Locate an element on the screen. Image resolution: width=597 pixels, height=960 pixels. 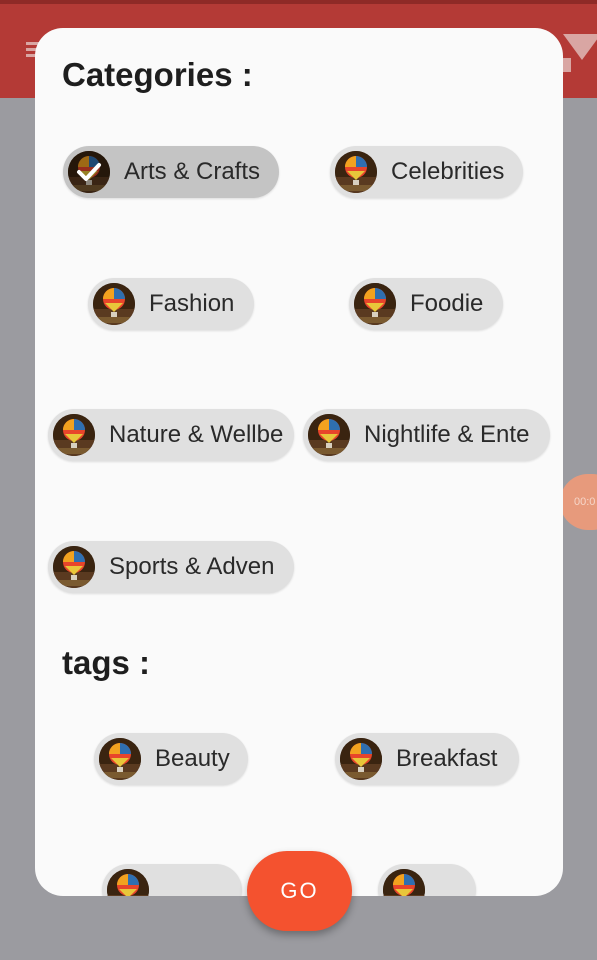
categories-title: Categories : is located at coordinates (157, 74).